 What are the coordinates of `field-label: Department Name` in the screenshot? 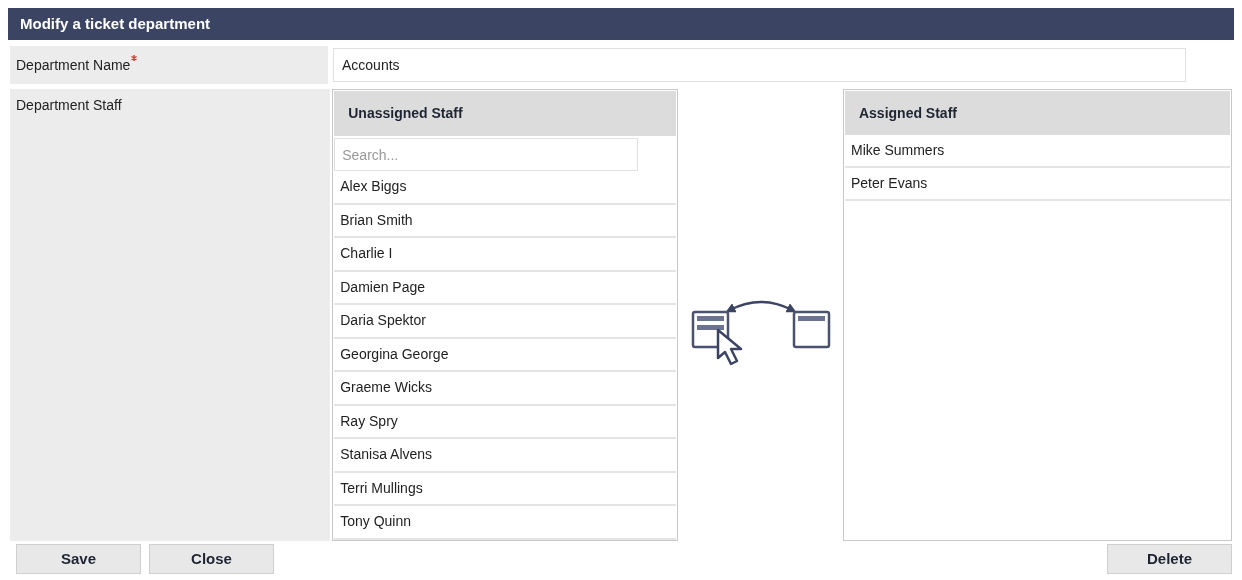 It's located at (169, 65).